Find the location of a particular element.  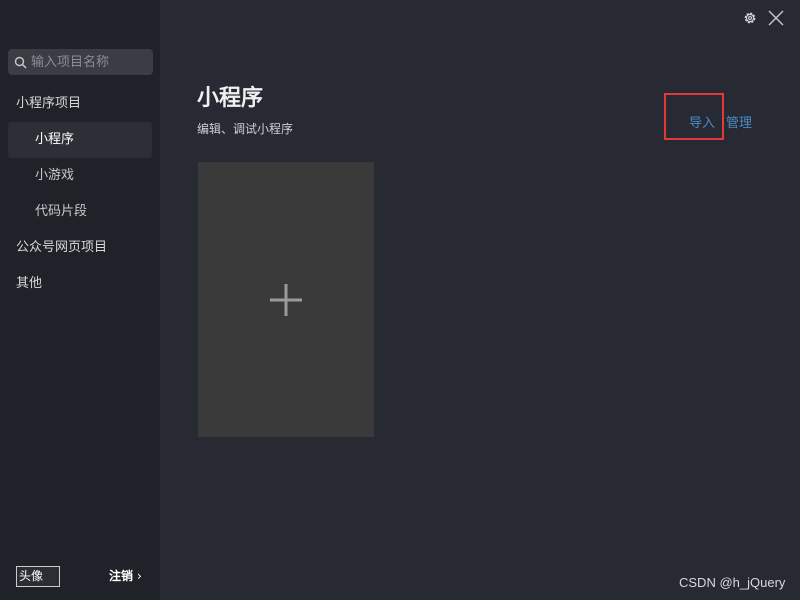

plus-icon is located at coordinates (286, 299).